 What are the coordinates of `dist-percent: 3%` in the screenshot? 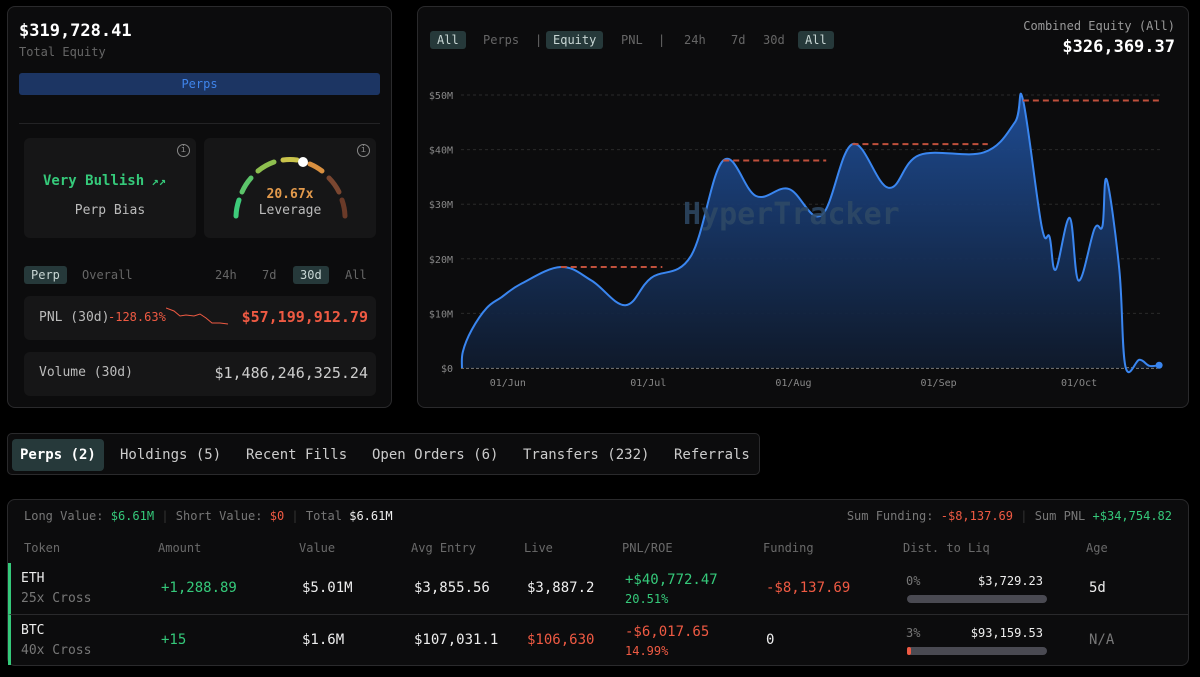 It's located at (913, 633).